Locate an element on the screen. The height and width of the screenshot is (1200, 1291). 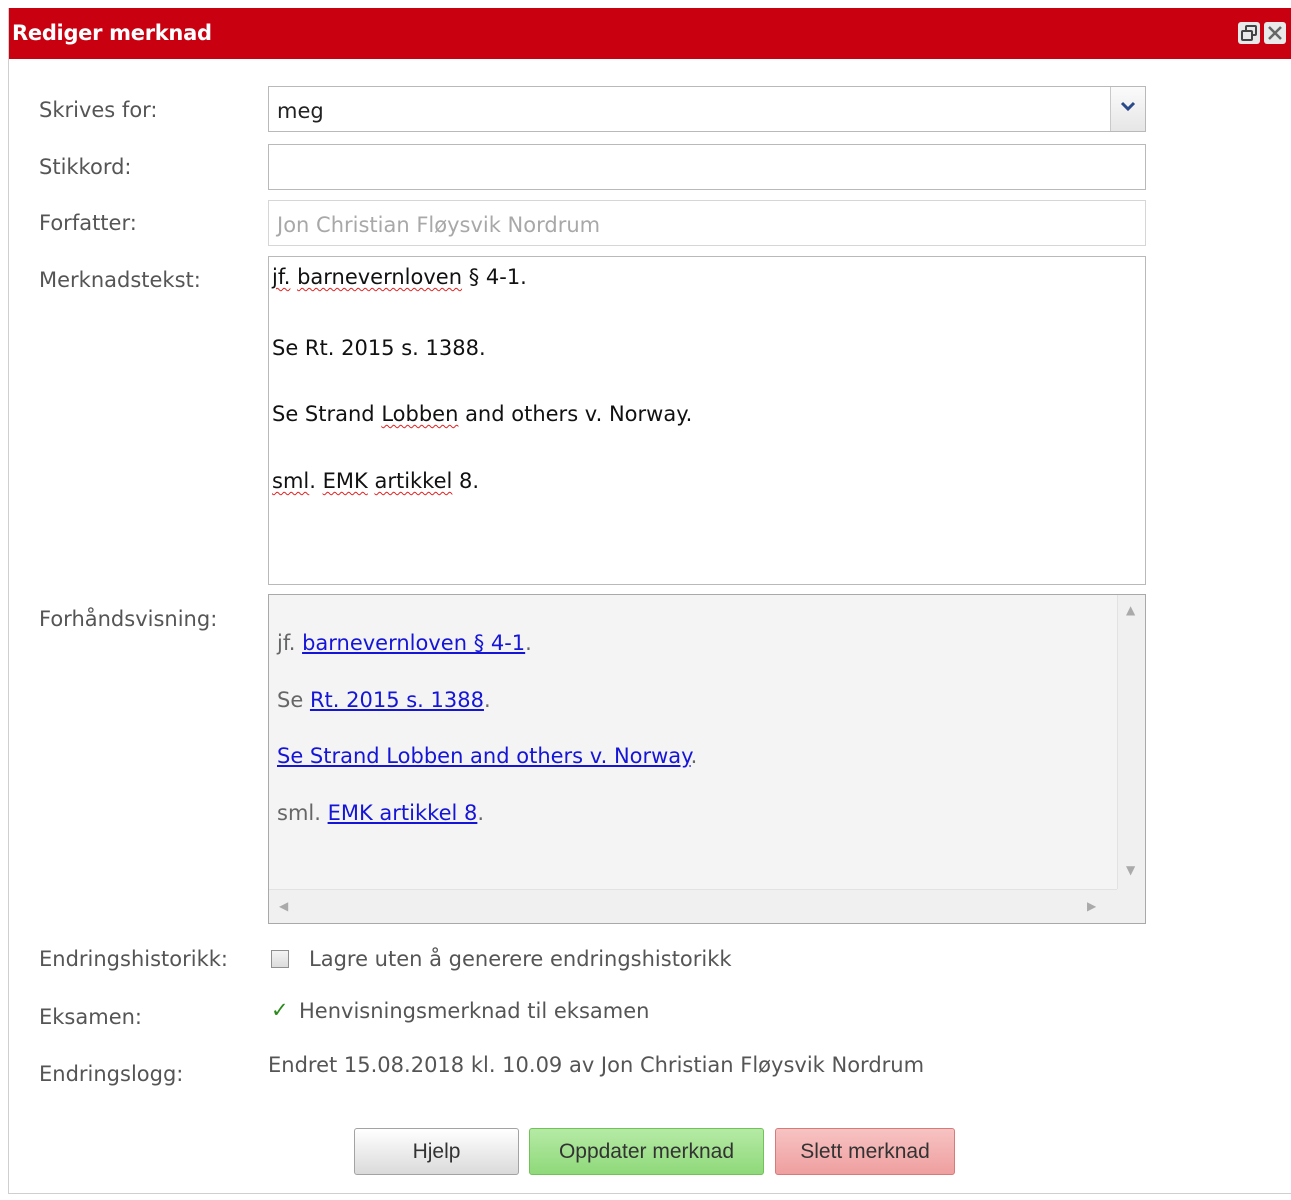
scroll-down-icon: ▼ is located at coordinates (1130, 870).